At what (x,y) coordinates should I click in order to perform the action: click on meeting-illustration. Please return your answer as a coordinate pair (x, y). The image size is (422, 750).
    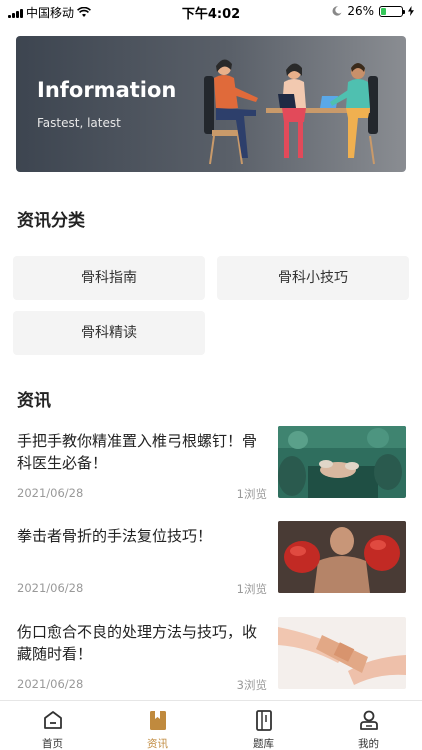
    Looking at the image, I should click on (291, 112).